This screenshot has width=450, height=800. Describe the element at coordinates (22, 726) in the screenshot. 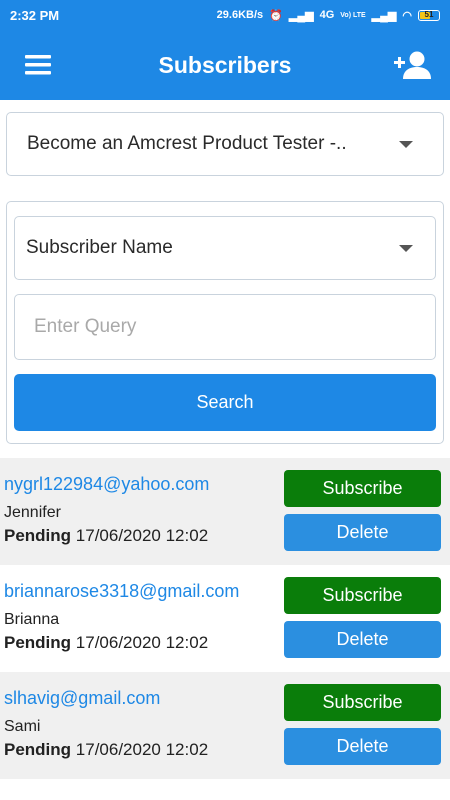

I see `subscriber-name: Sami` at that location.